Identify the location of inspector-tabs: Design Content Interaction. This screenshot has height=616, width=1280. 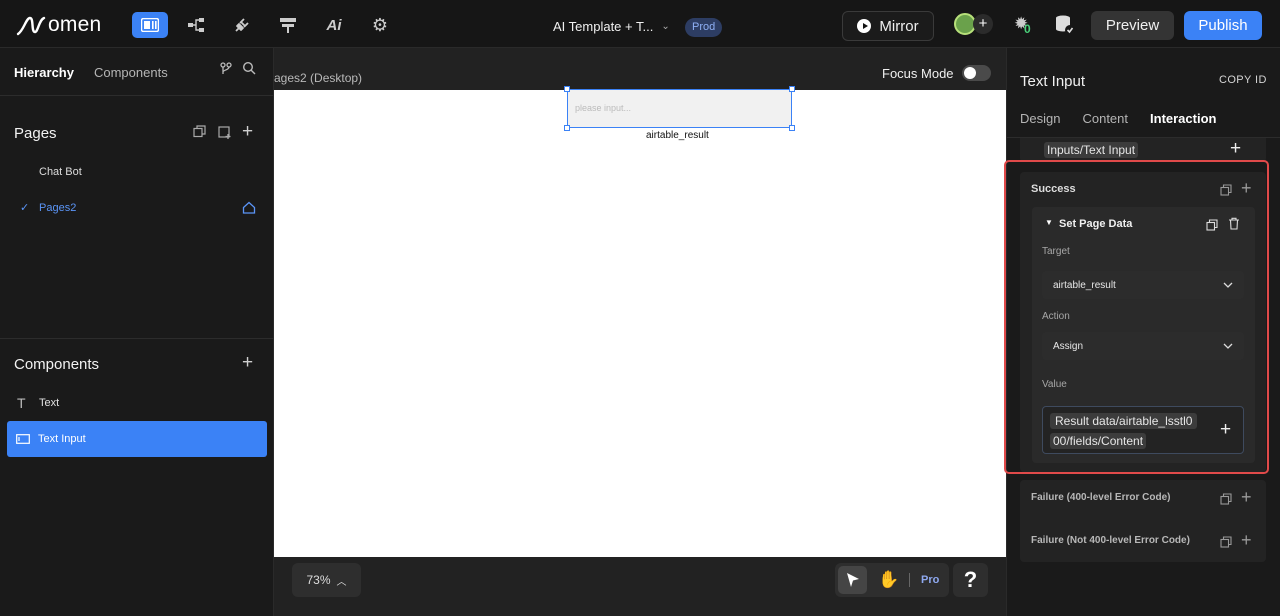
(1118, 118).